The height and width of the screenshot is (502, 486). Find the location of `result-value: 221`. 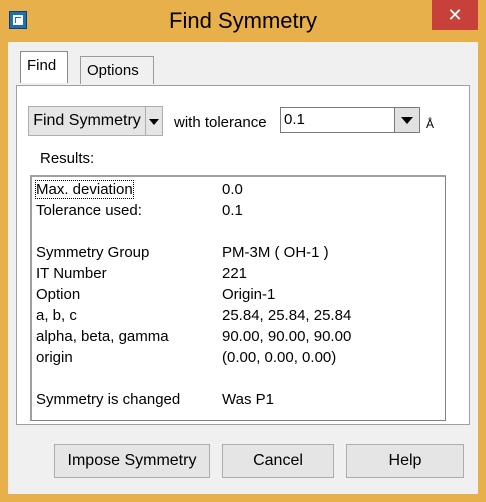

result-value: 221 is located at coordinates (235, 273).